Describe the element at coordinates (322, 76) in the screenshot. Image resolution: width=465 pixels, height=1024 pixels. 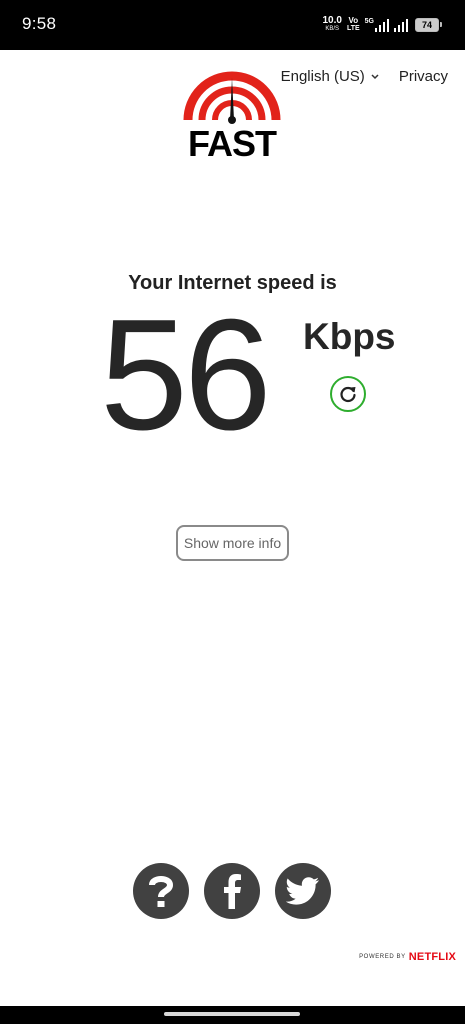
I see `language-label: English (US)` at that location.